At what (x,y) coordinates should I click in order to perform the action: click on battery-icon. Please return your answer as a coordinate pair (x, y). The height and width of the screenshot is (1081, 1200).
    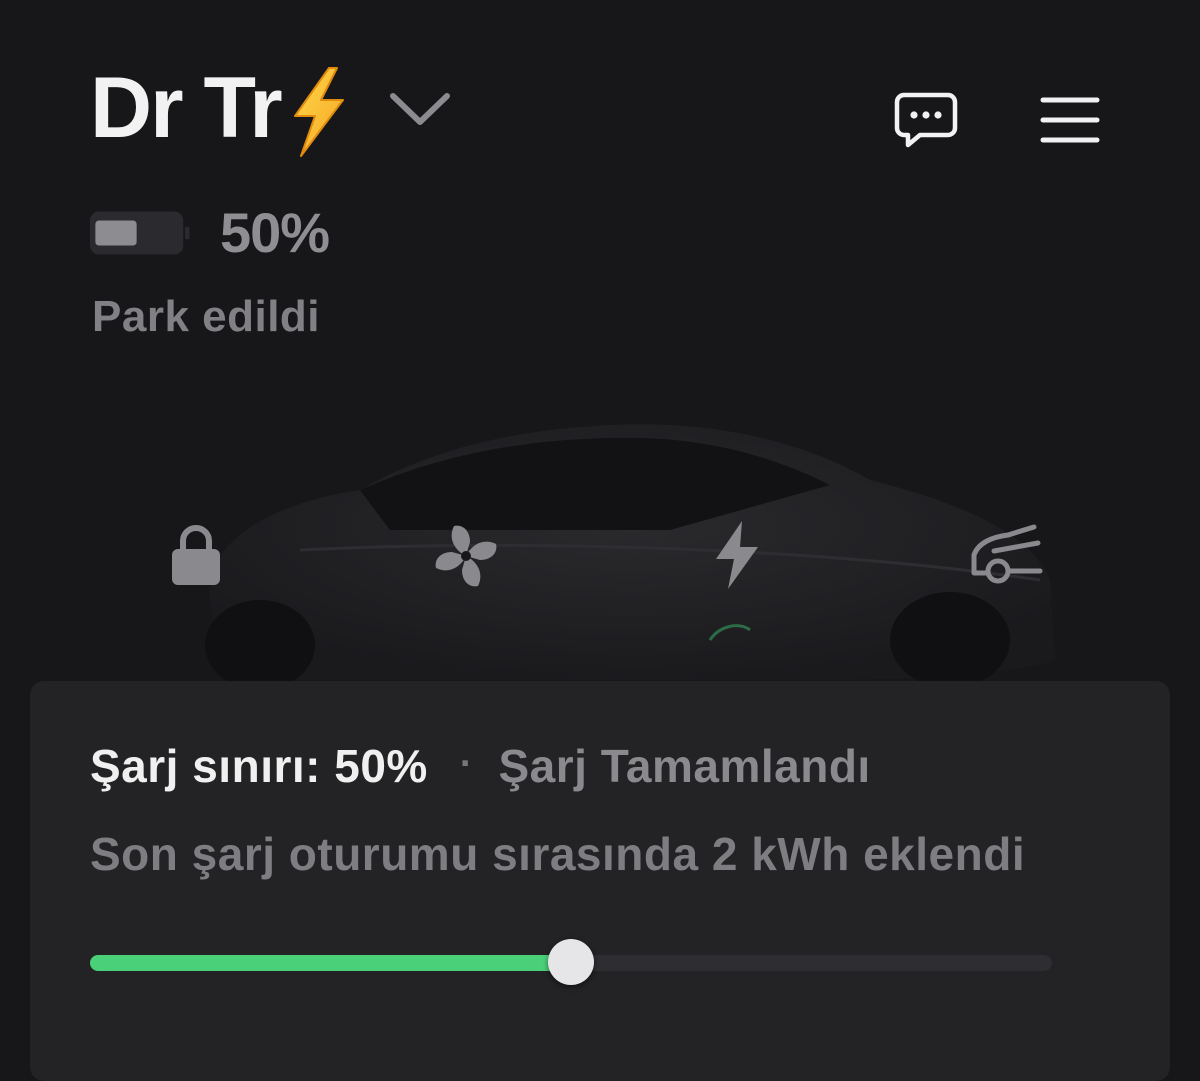
    Looking at the image, I should click on (140, 232).